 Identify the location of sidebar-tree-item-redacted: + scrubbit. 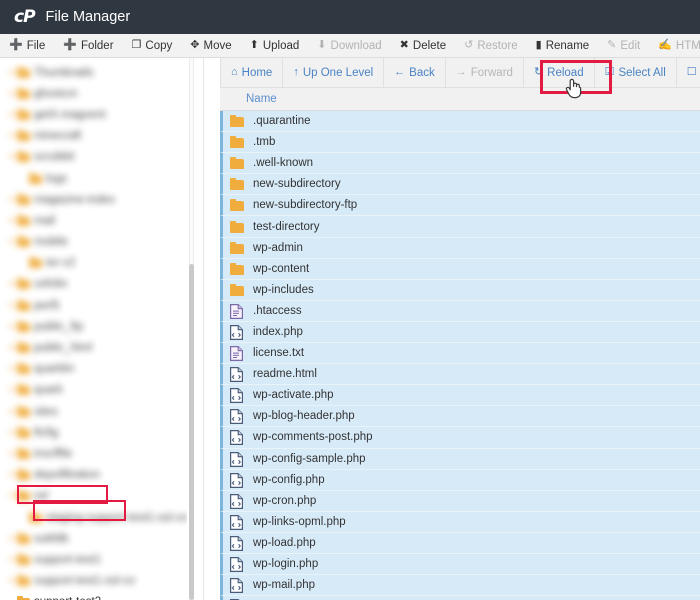
(104, 157).